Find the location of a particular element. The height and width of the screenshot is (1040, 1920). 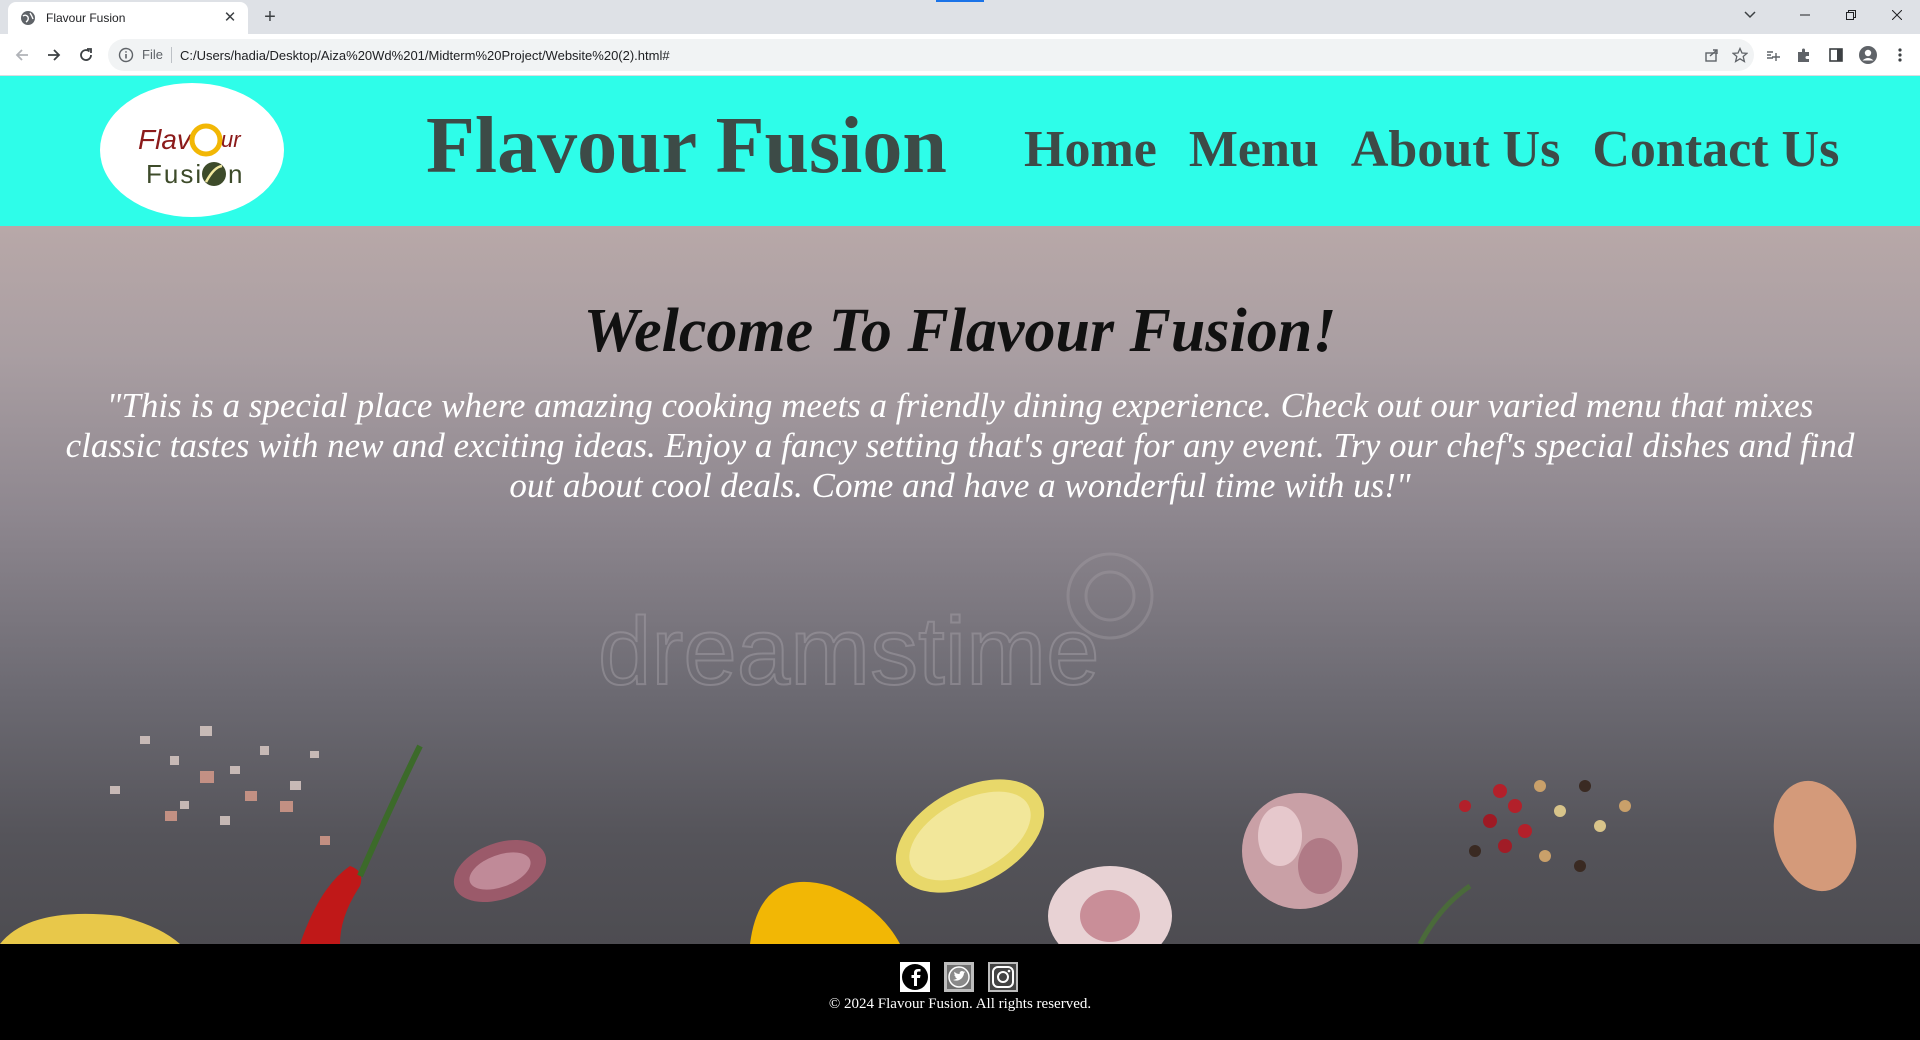

twitter-icon is located at coordinates (959, 977).